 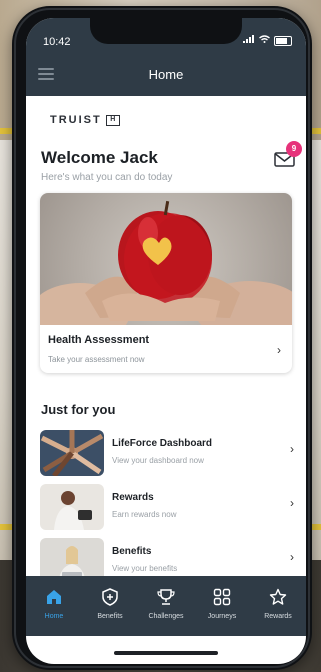 What do you see at coordinates (249, 40) in the screenshot?
I see `signal-icon` at bounding box center [249, 40].